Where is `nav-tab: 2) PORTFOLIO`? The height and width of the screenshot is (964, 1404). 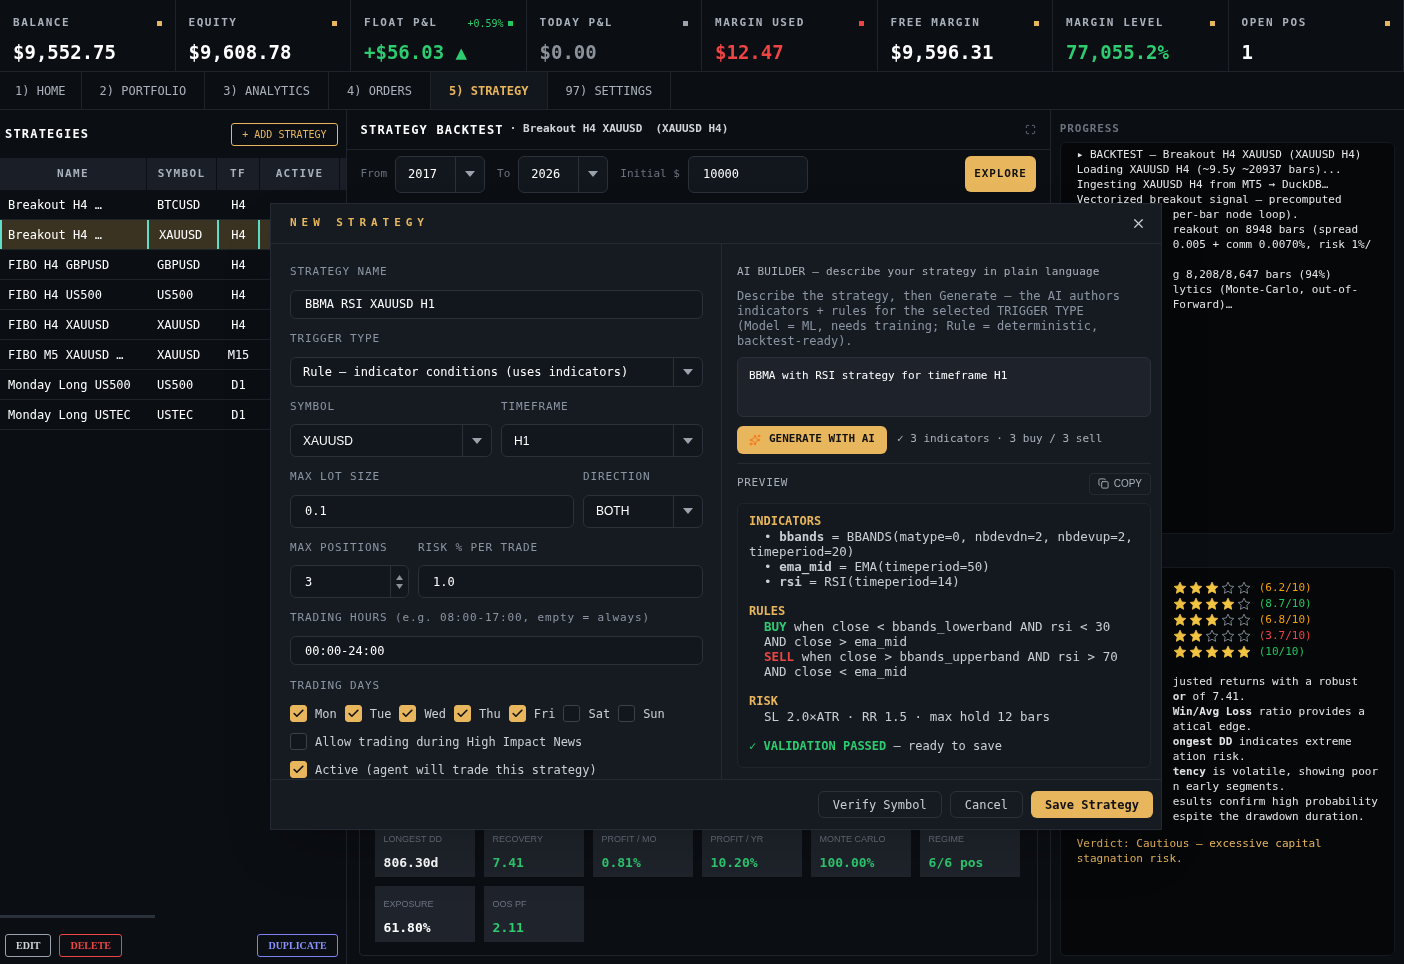
nav-tab: 2) PORTFOLIO is located at coordinates (143, 90).